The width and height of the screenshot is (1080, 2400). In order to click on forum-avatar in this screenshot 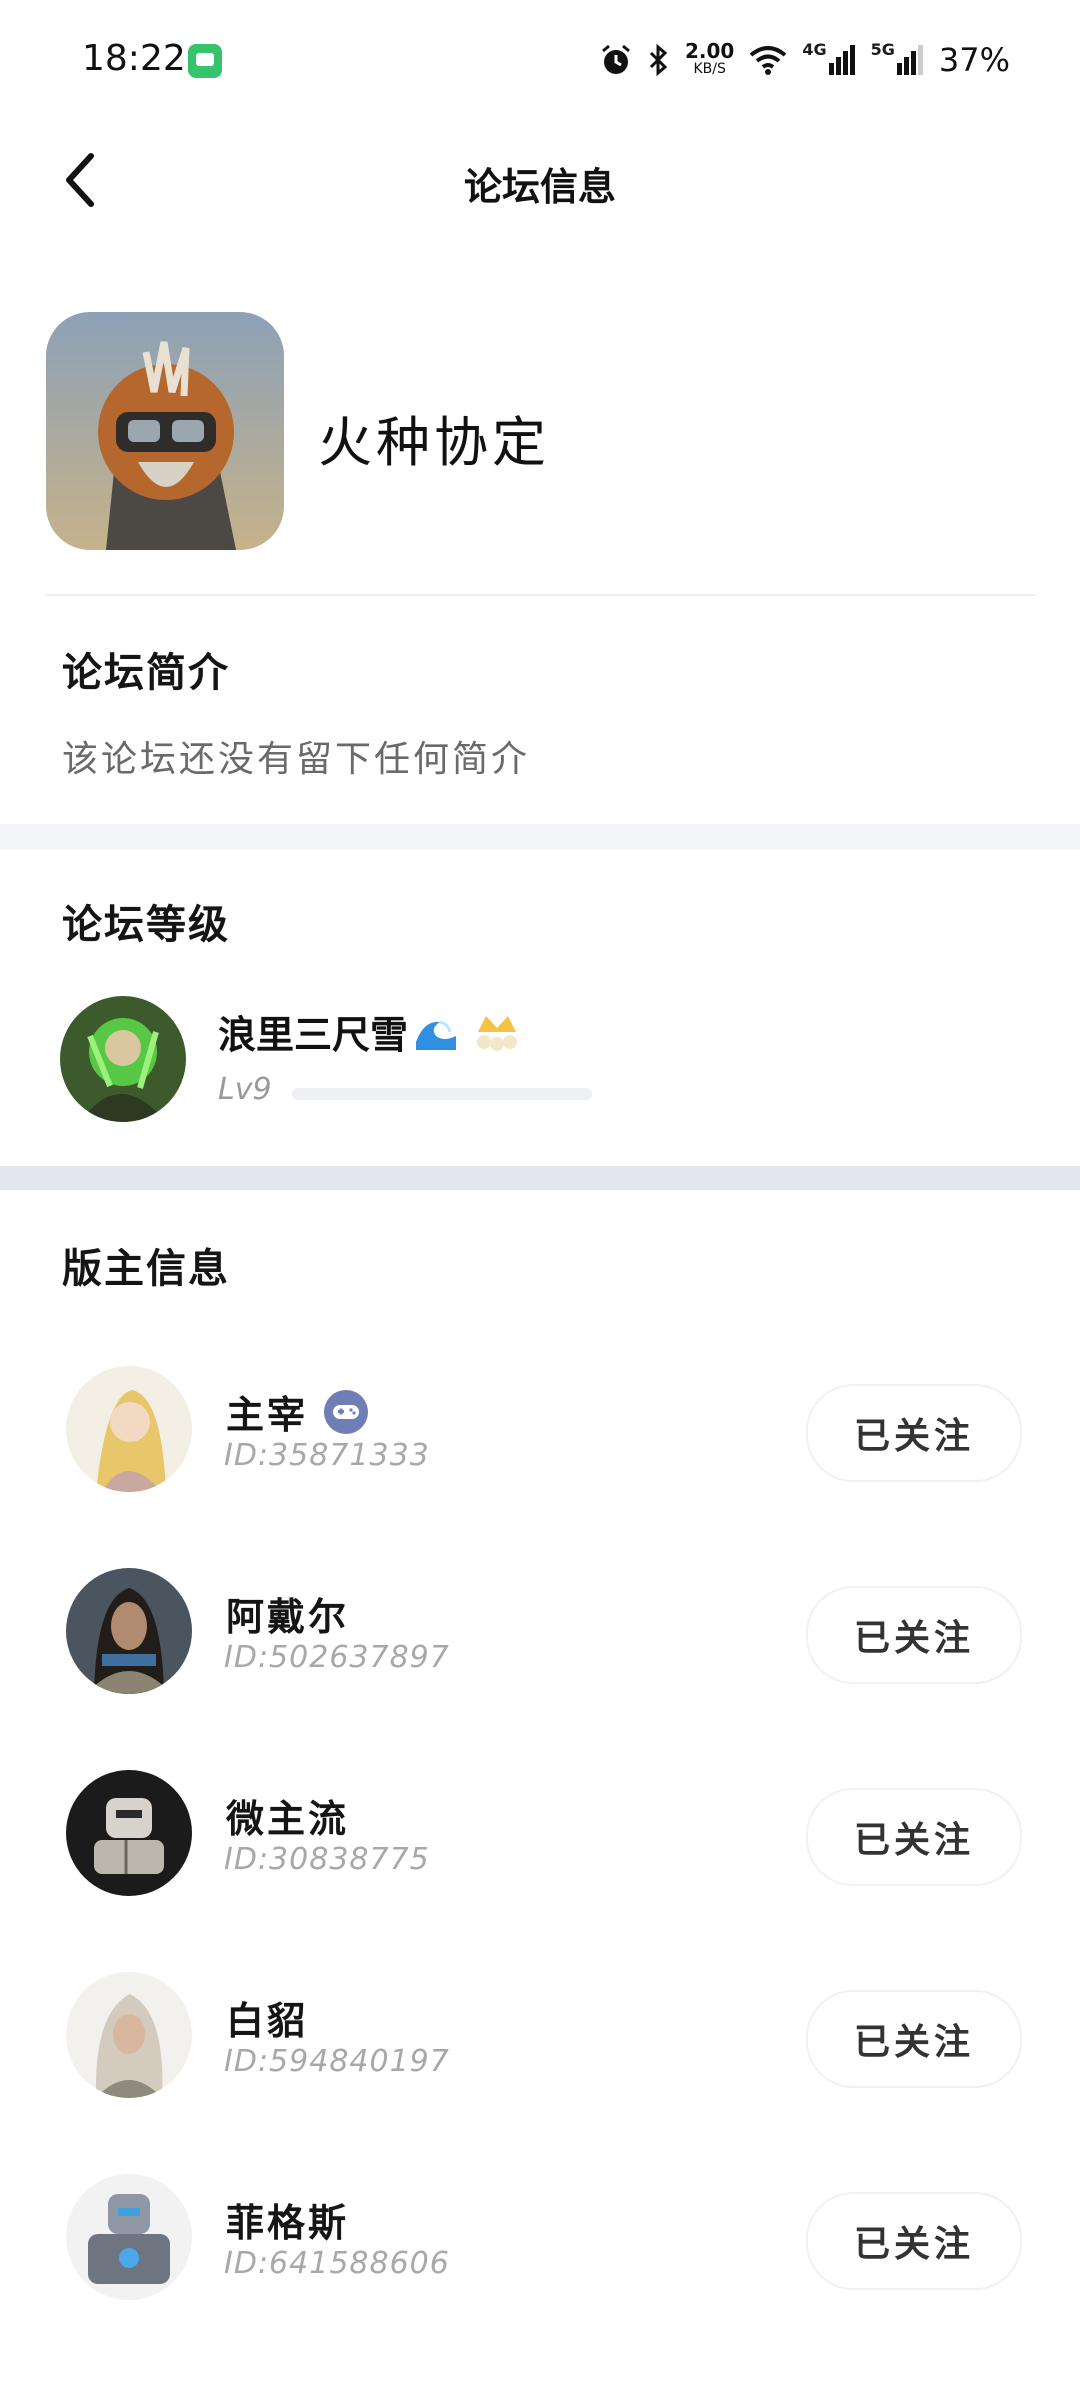, I will do `click(165, 431)`.